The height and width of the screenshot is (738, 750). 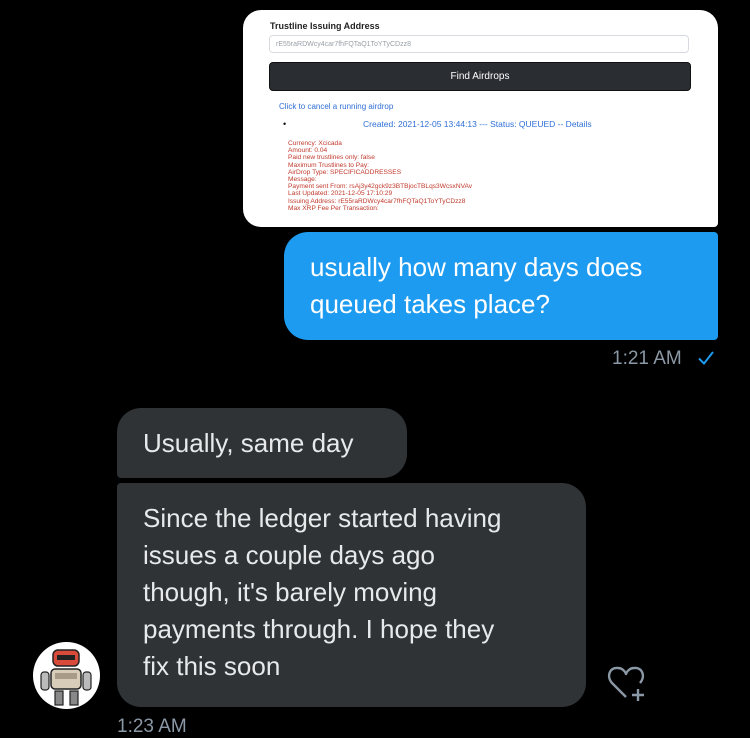 What do you see at coordinates (706, 360) in the screenshot?
I see `check-icon` at bounding box center [706, 360].